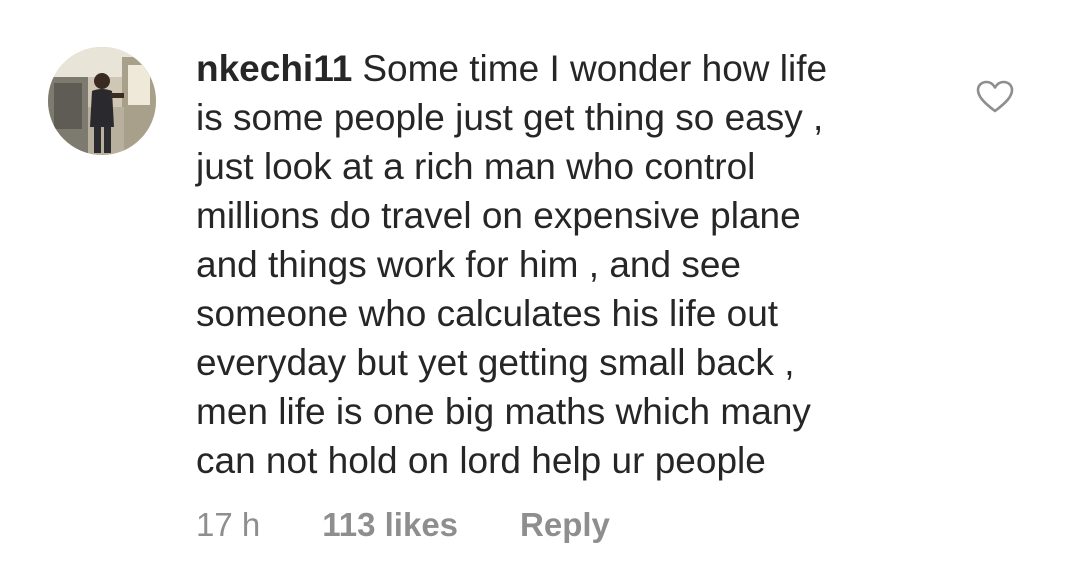 The width and height of the screenshot is (1080, 573). What do you see at coordinates (498, 215) in the screenshot?
I see `comment-line: millions do travel on expensive plane` at bounding box center [498, 215].